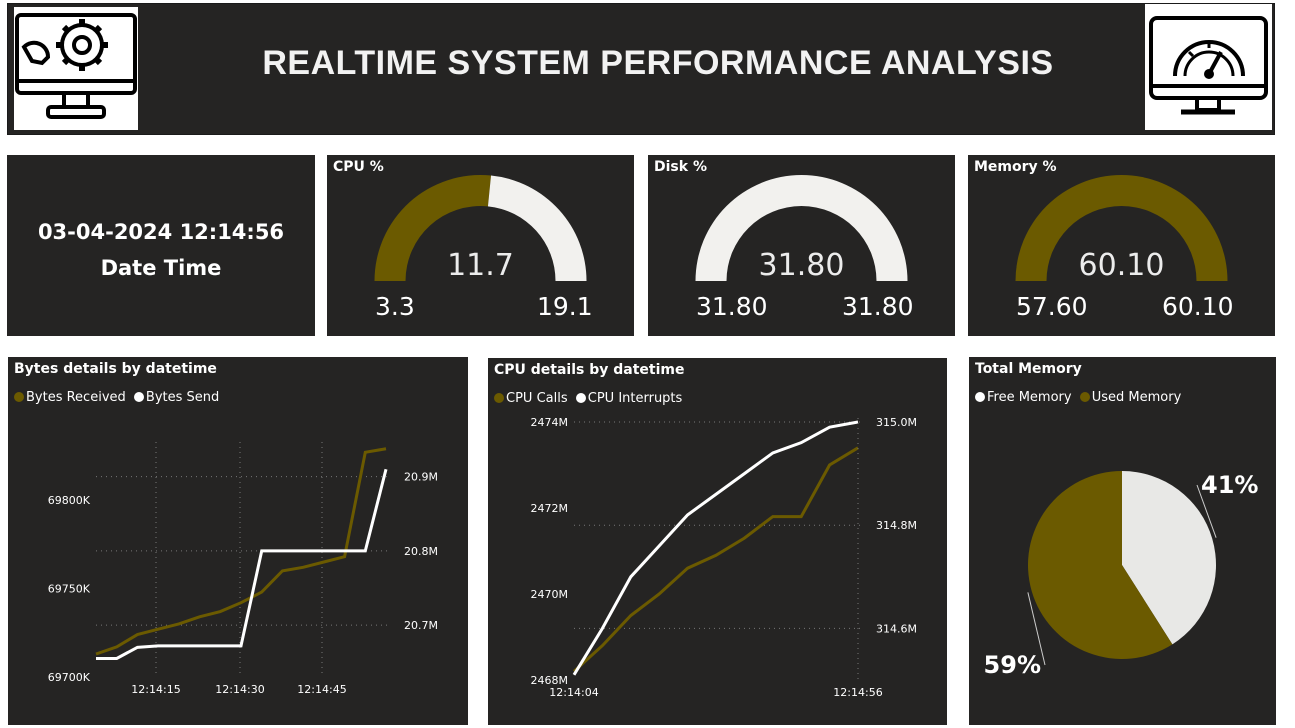  Describe the element at coordinates (161, 268) in the screenshot. I see `datetime-label: Date Time` at that location.